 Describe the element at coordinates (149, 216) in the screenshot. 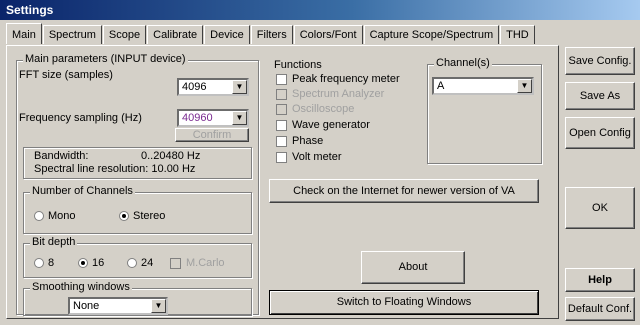

I see `stereo-label: Stereo` at that location.